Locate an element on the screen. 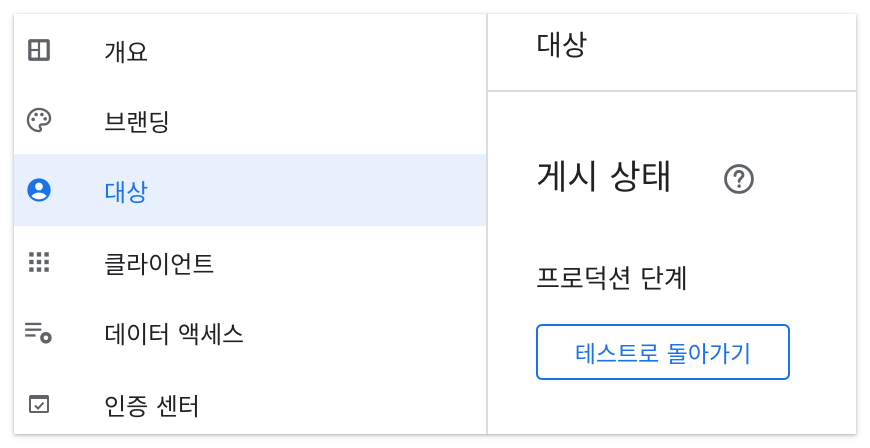  account-circle-icon is located at coordinates (39, 190).